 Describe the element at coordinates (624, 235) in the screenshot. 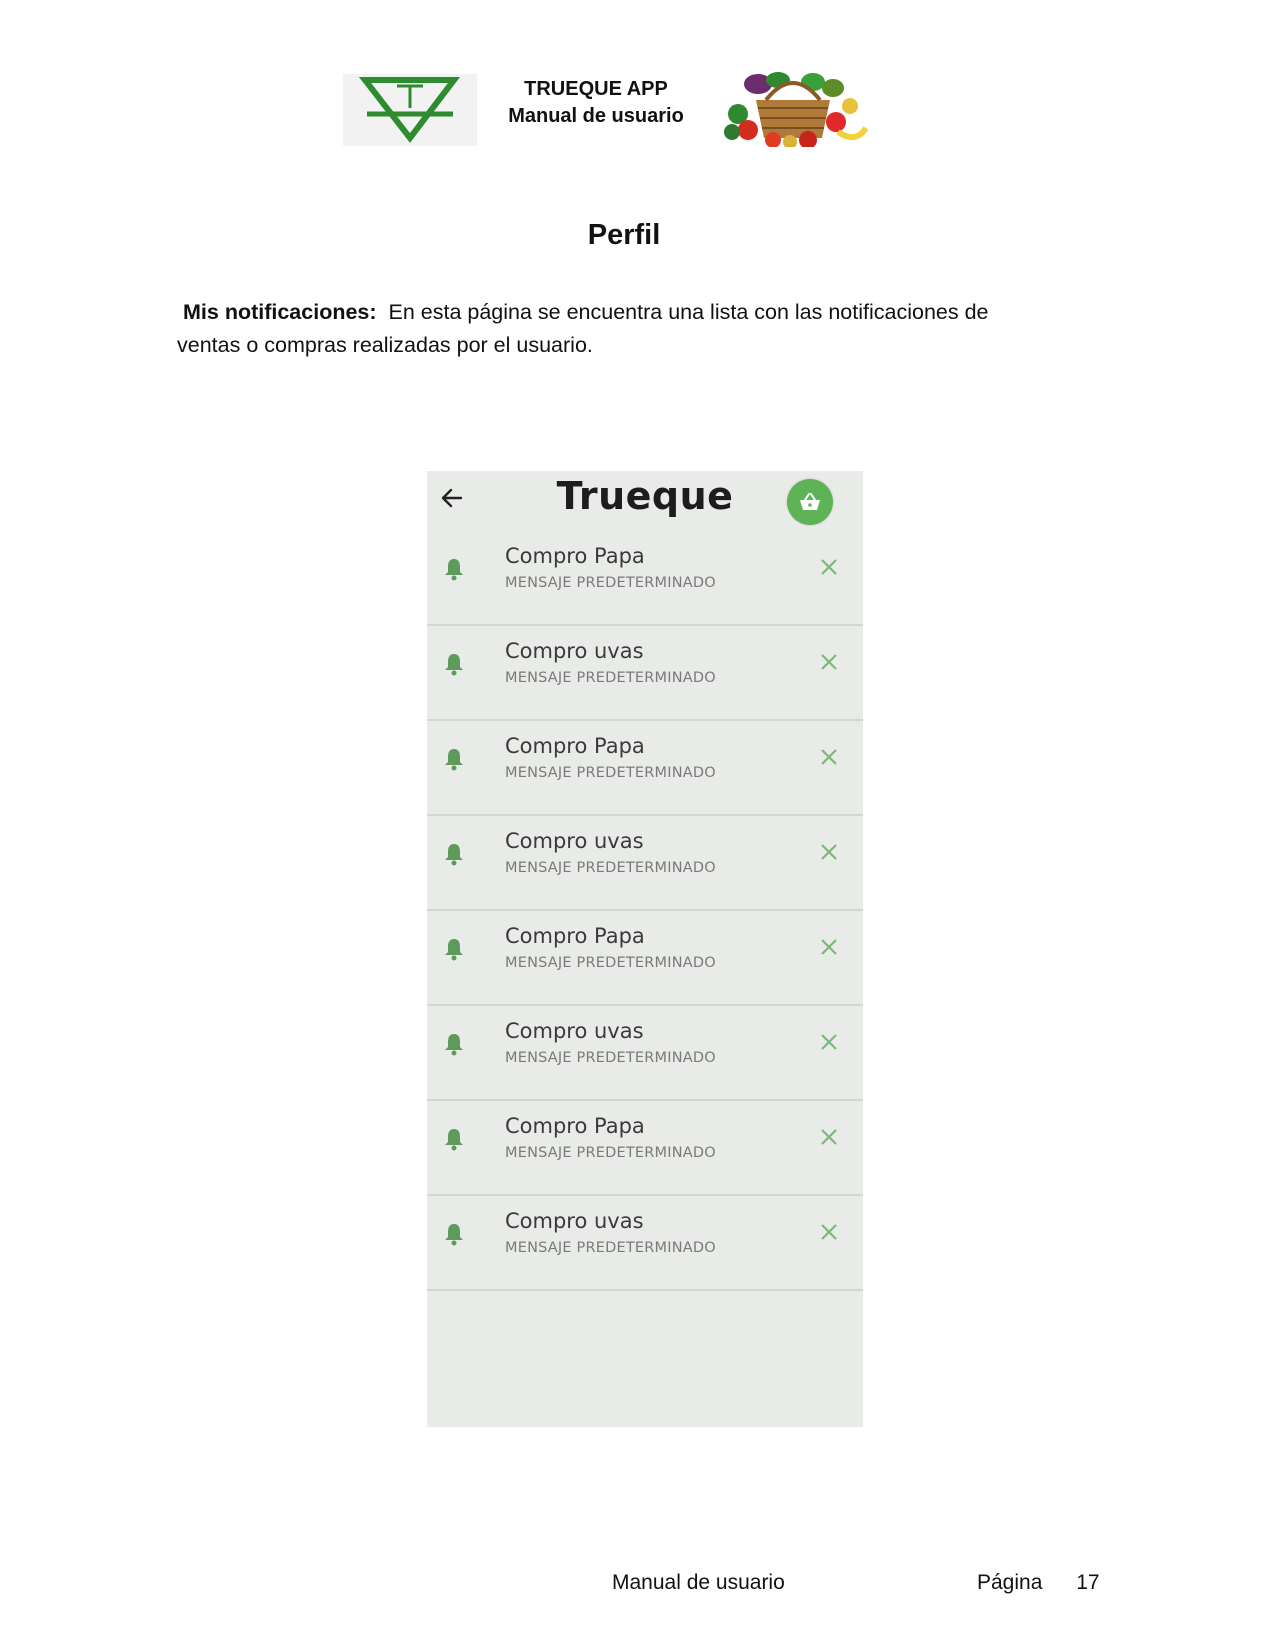

I see `section-title: Perfil` at that location.